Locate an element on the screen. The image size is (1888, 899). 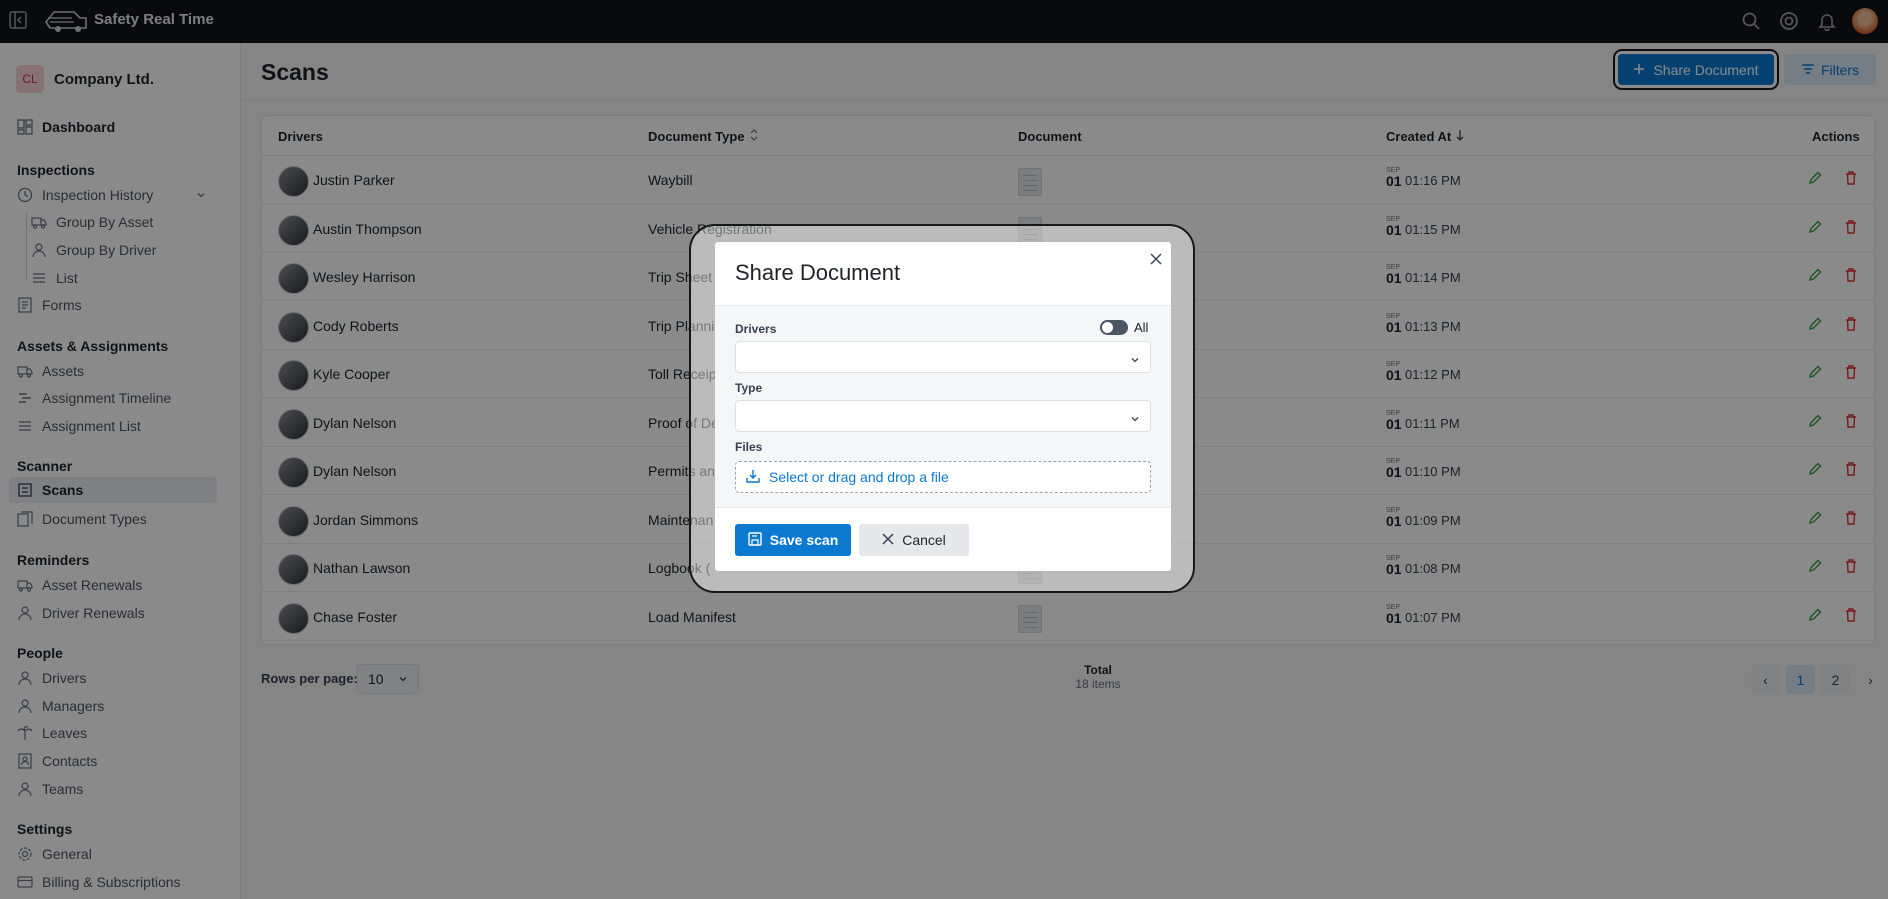
save-scan-button: Save scan is located at coordinates (793, 540).